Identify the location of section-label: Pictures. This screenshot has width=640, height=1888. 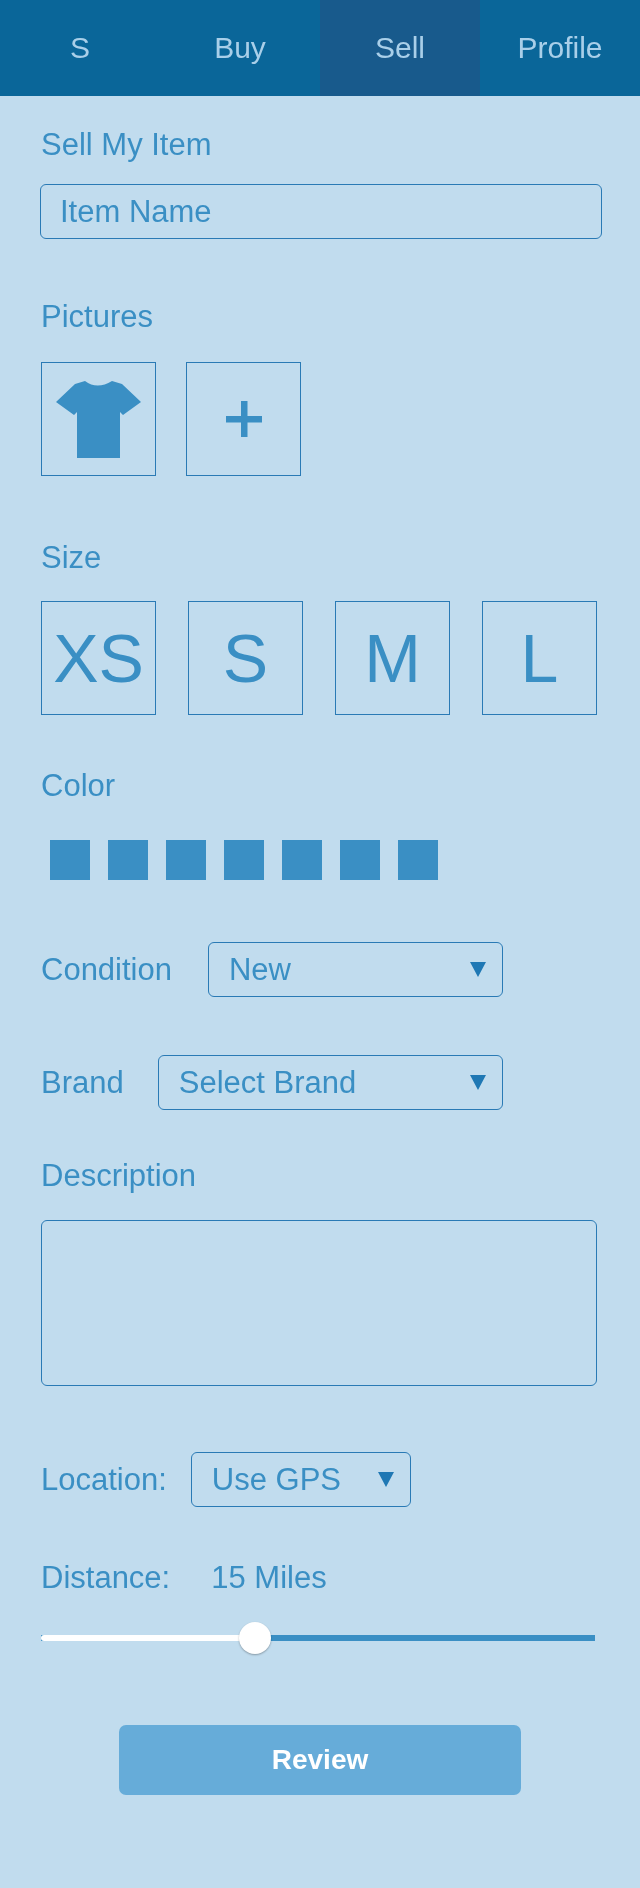
(97, 317).